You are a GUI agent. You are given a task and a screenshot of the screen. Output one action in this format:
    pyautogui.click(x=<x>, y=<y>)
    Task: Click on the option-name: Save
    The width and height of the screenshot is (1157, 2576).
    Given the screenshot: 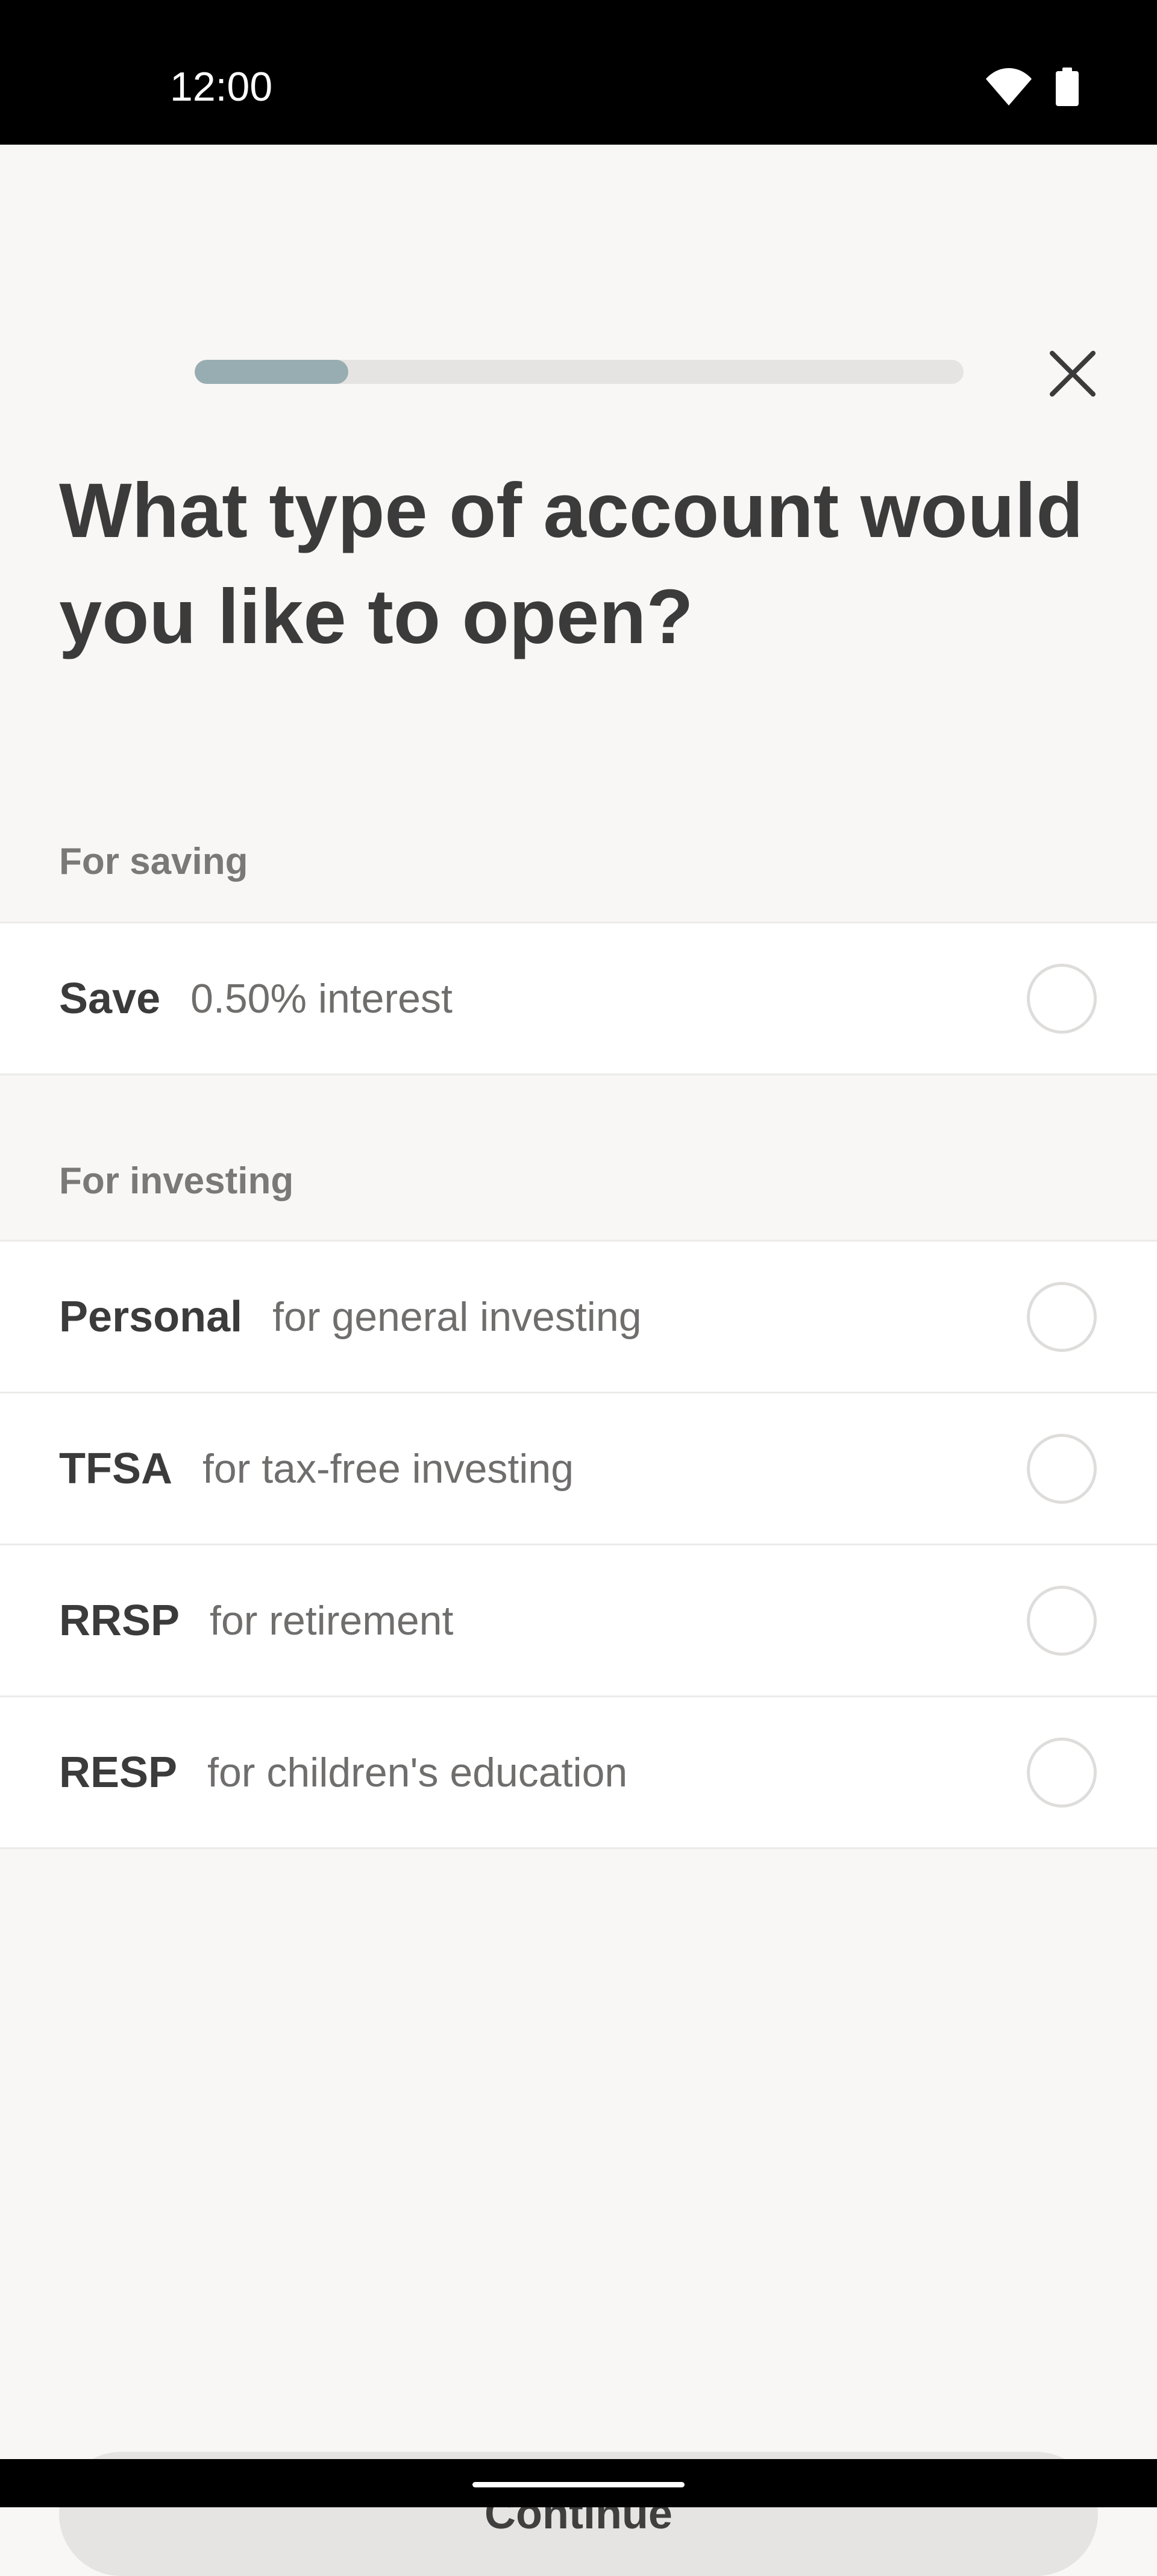 What is the action you would take?
    pyautogui.click(x=110, y=998)
    